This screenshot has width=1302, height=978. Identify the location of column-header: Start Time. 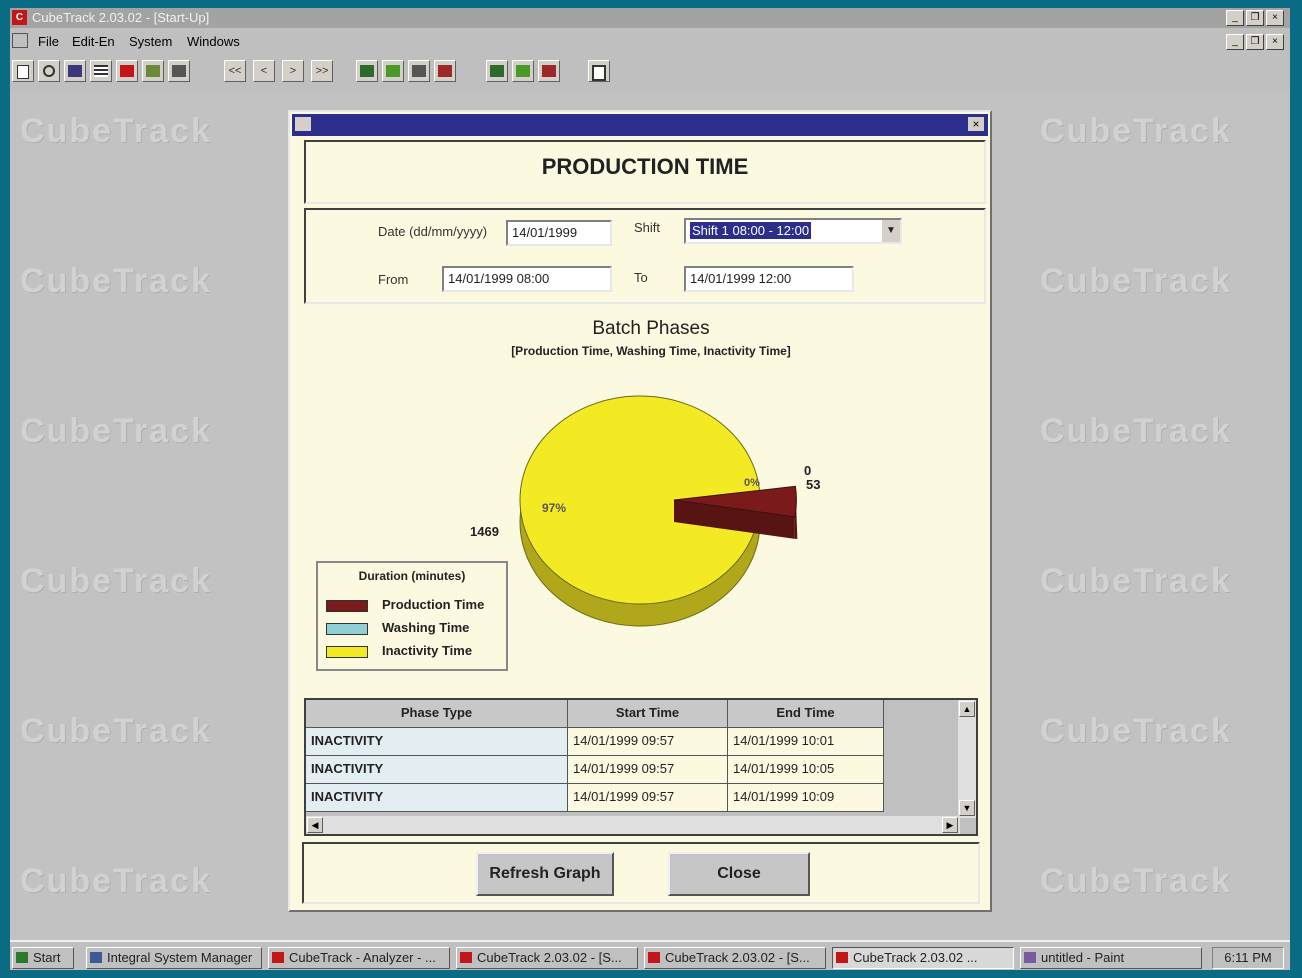
(648, 714).